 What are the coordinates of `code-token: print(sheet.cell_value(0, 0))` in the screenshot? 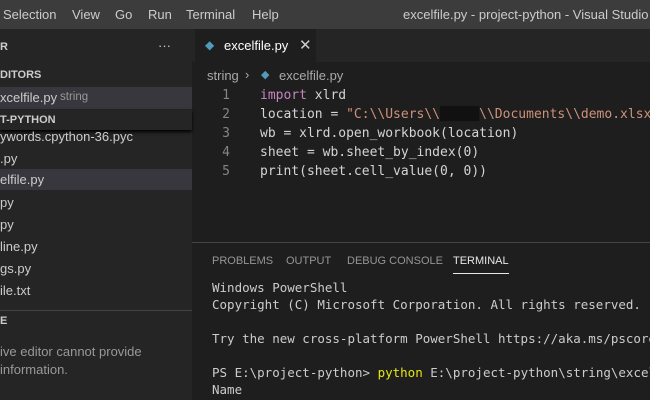 It's located at (373, 171).